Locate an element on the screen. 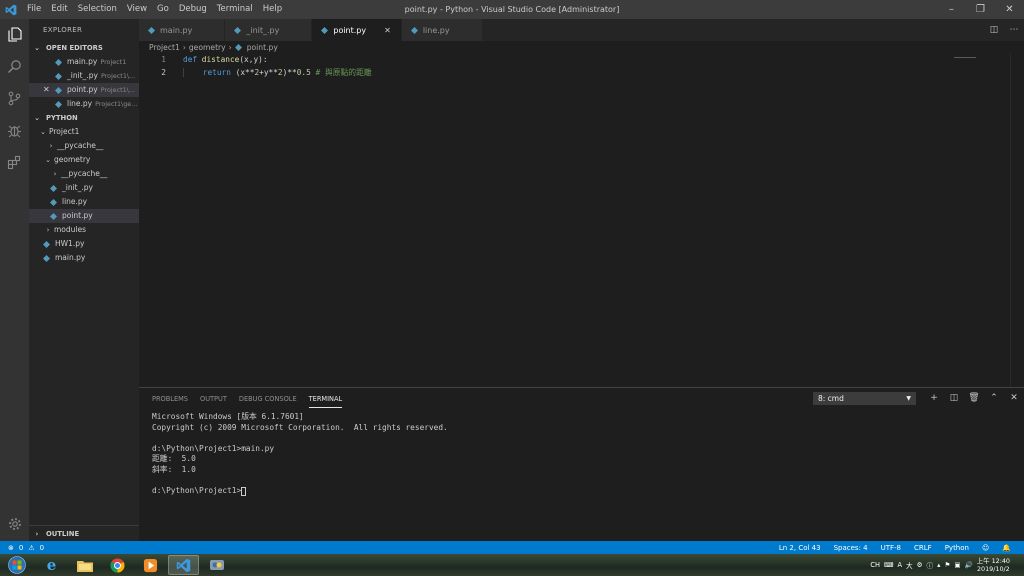  font-size-icon: A is located at coordinates (899, 565).